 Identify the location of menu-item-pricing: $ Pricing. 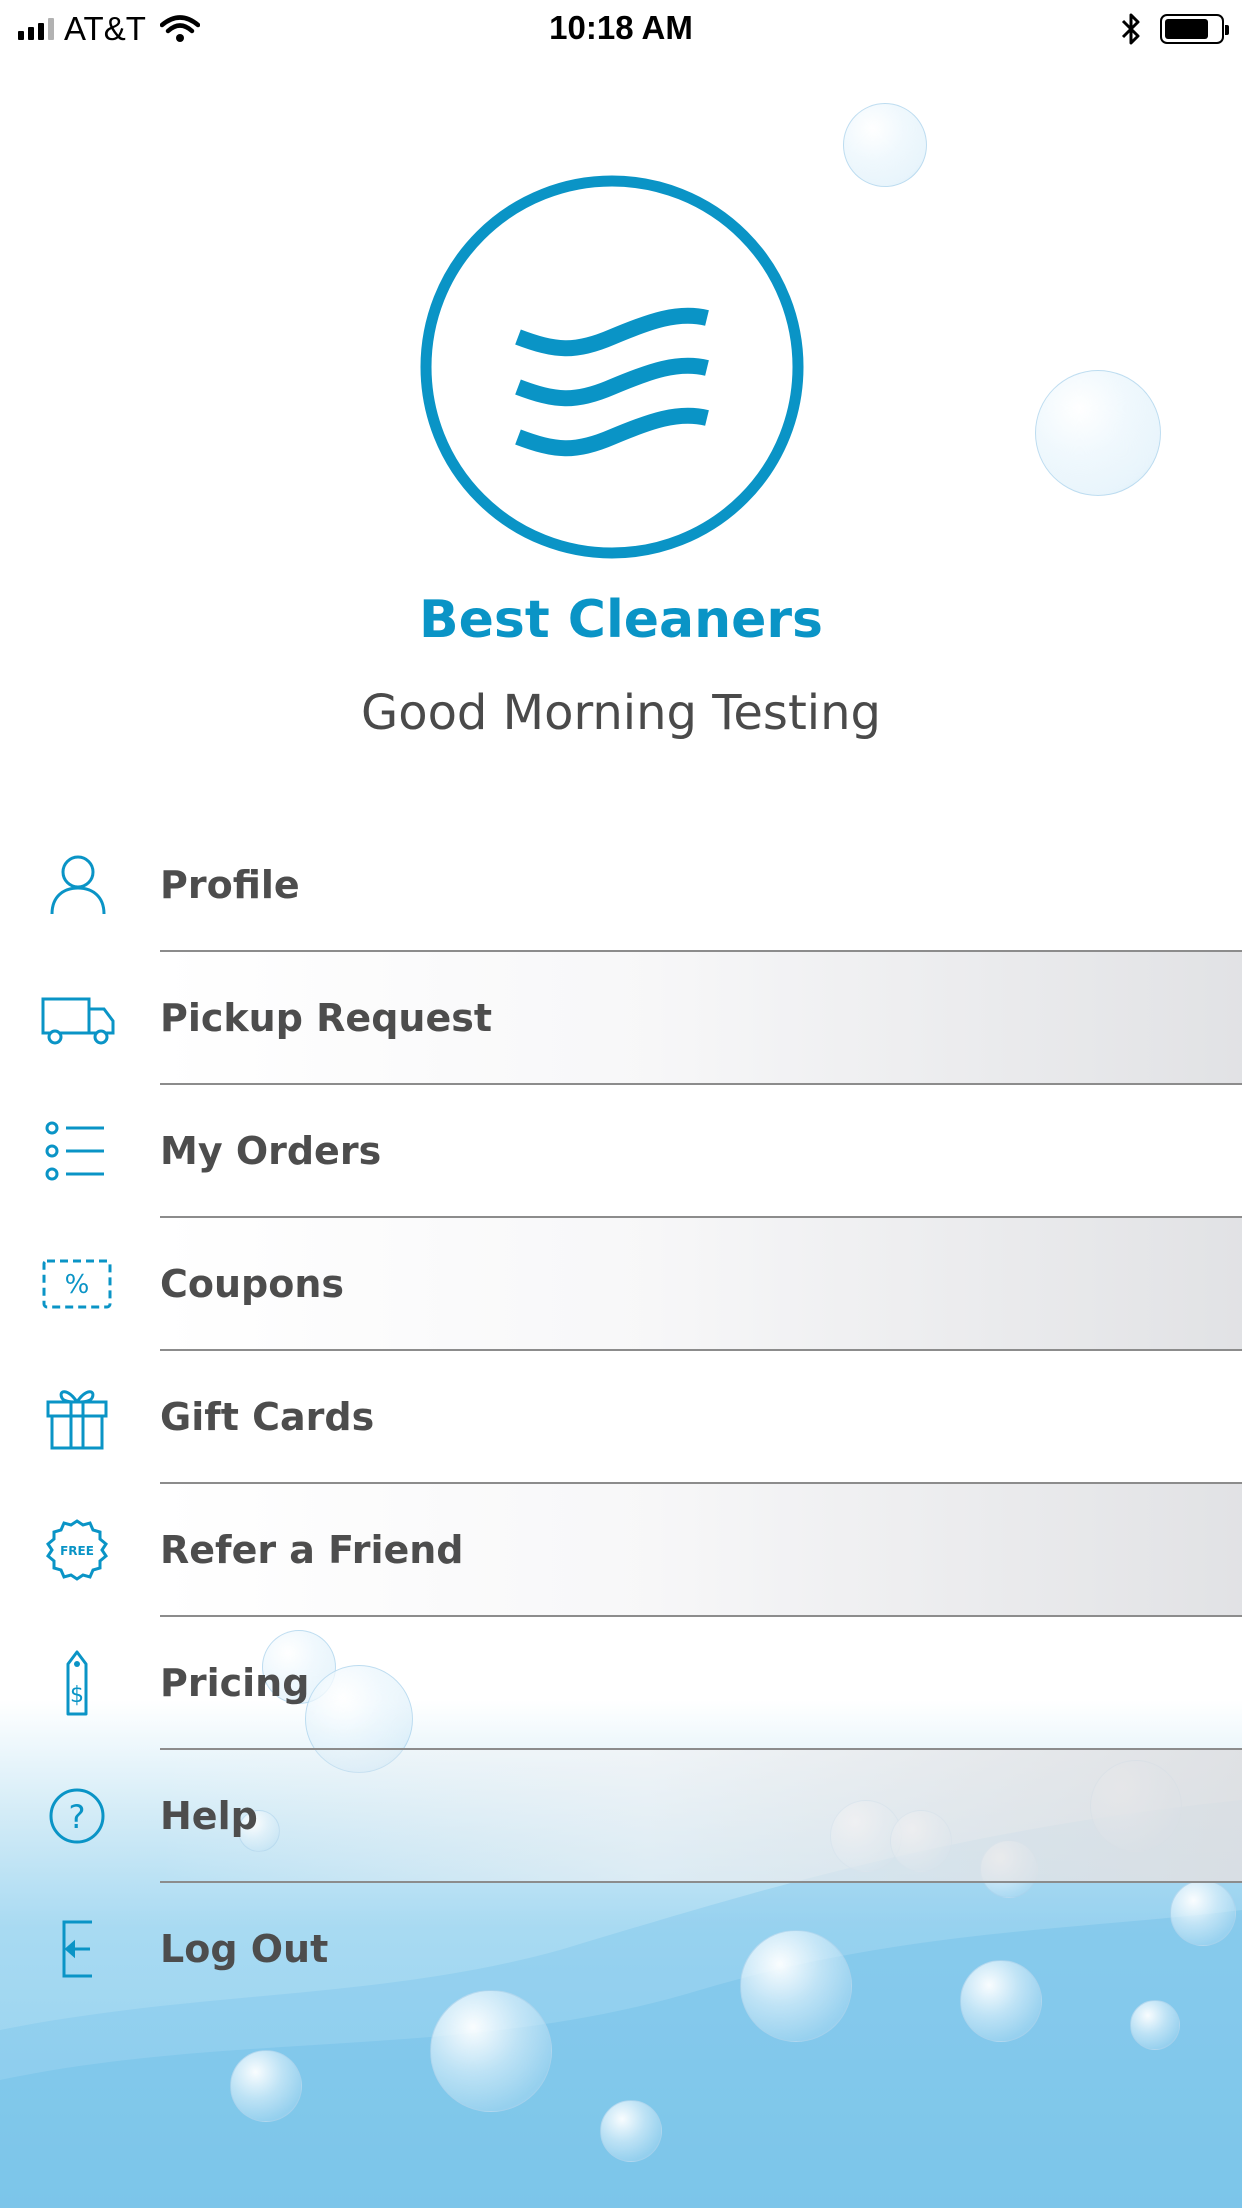
(621, 1683).